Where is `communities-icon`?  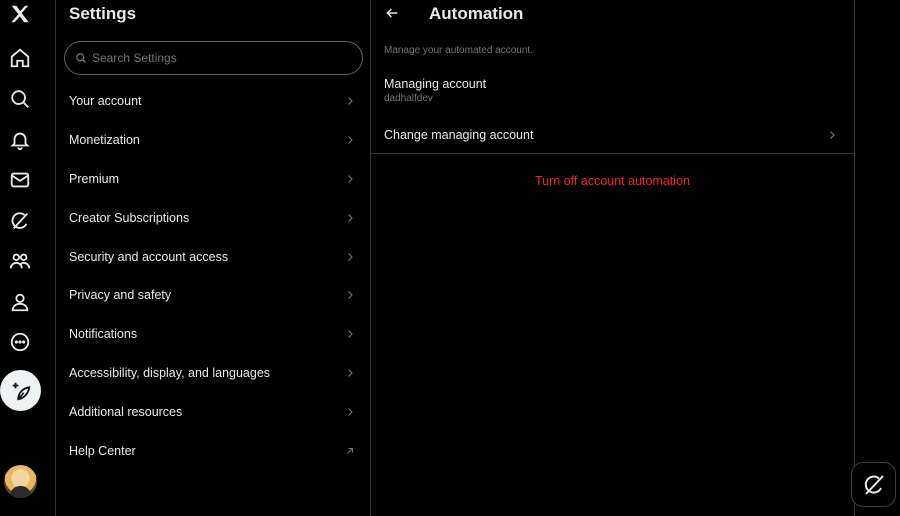 communities-icon is located at coordinates (20, 261).